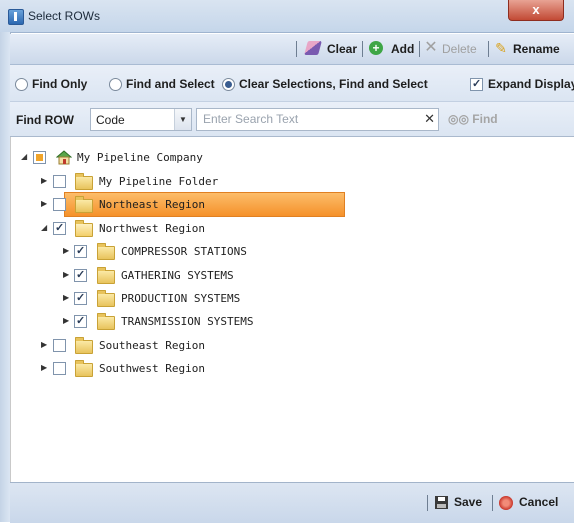  I want to click on toolbar: Clear + Add ✕ Delete ✎ Rename, so click(292, 49).